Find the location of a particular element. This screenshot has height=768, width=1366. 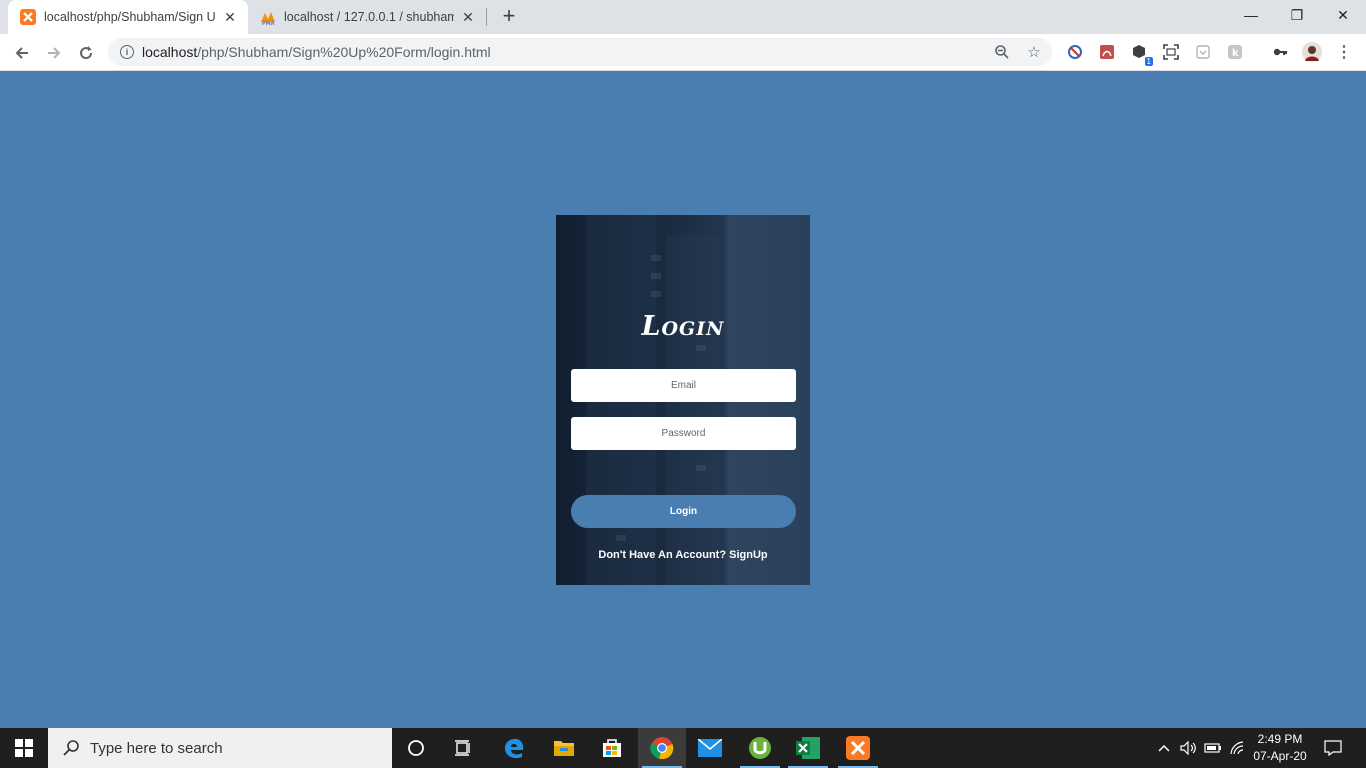

bookmark-star-icon: ☆ is located at coordinates (1034, 52).